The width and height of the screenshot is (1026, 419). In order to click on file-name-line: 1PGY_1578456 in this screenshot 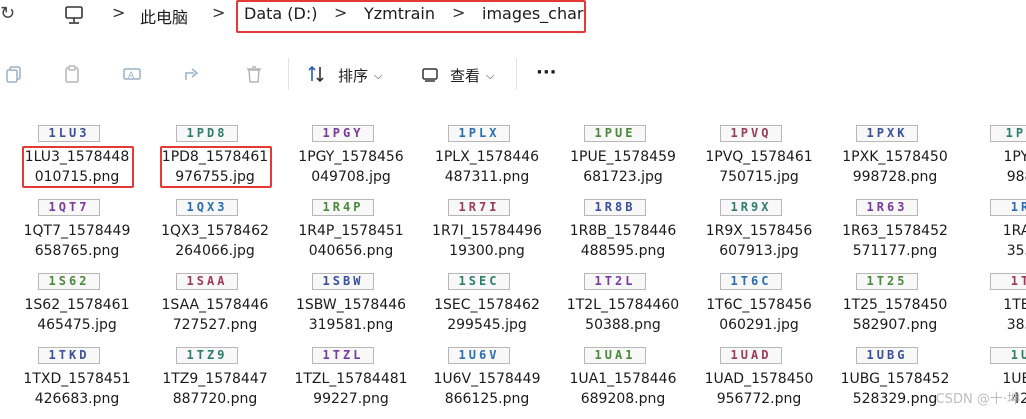, I will do `click(351, 157)`.